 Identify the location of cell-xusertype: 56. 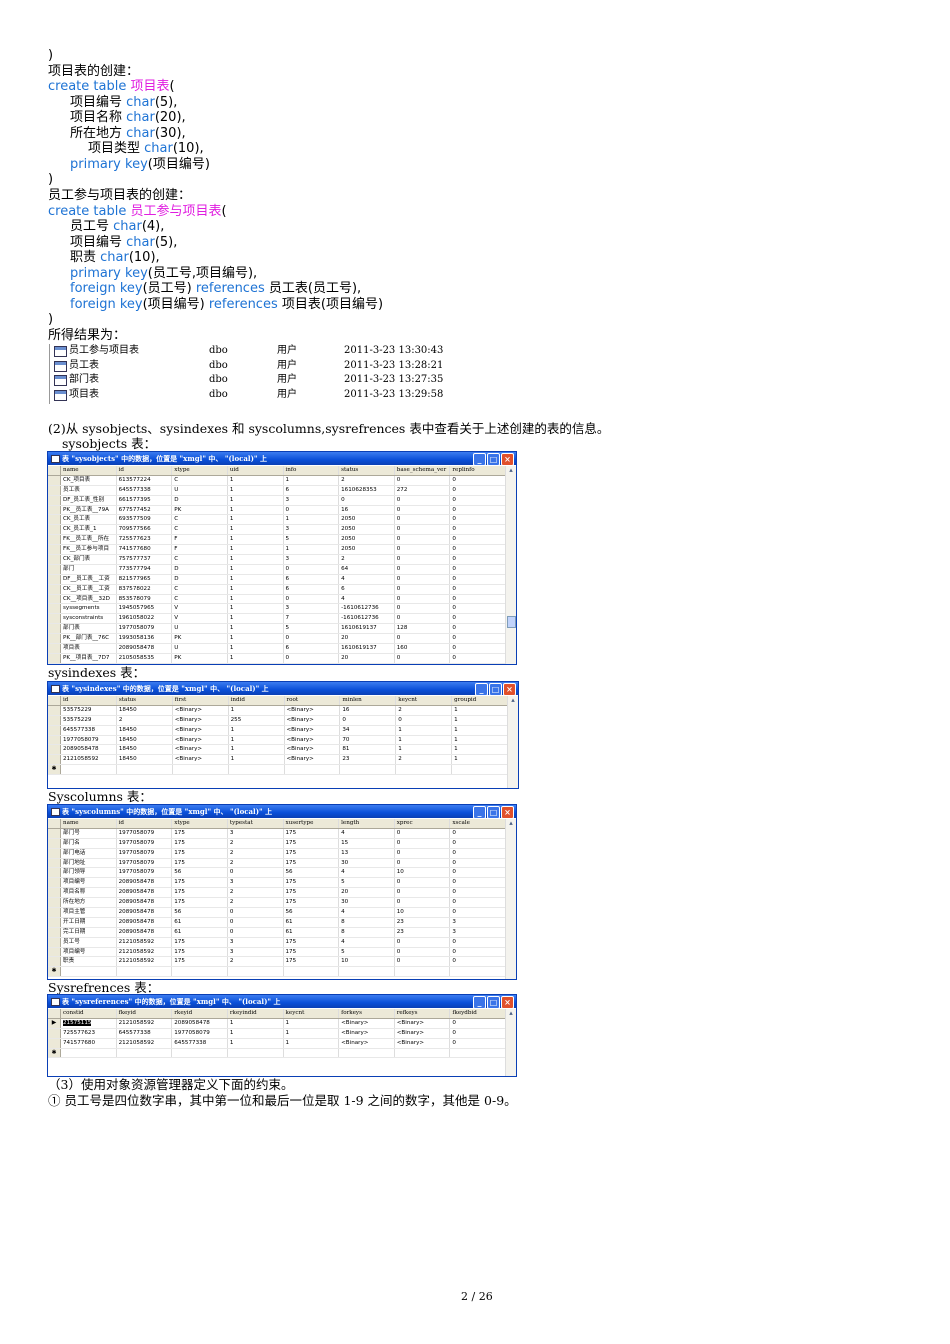
(312, 912).